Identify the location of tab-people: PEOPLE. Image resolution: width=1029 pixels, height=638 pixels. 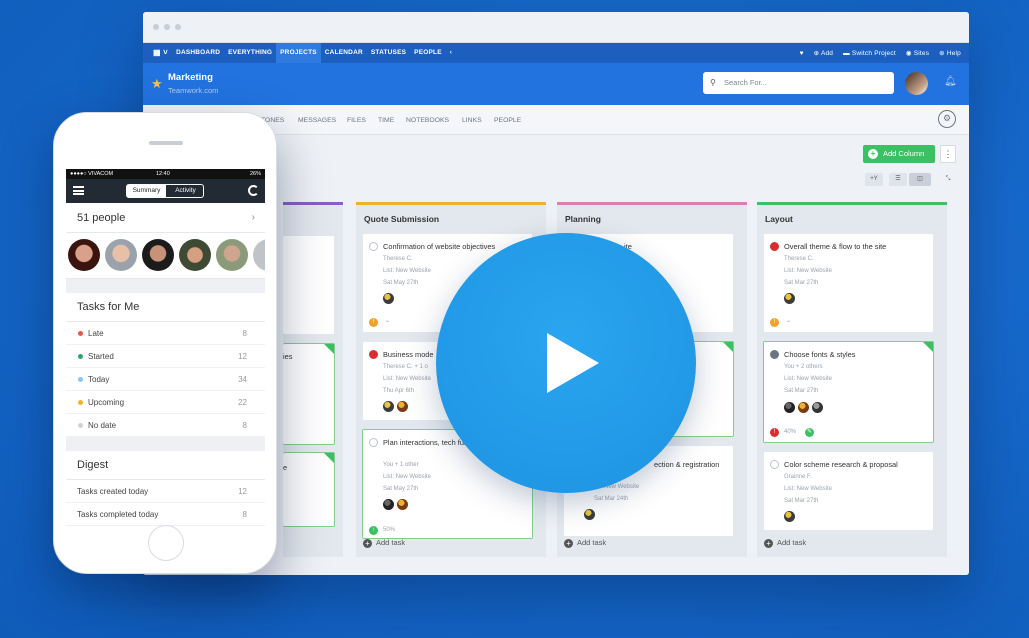
(507, 120).